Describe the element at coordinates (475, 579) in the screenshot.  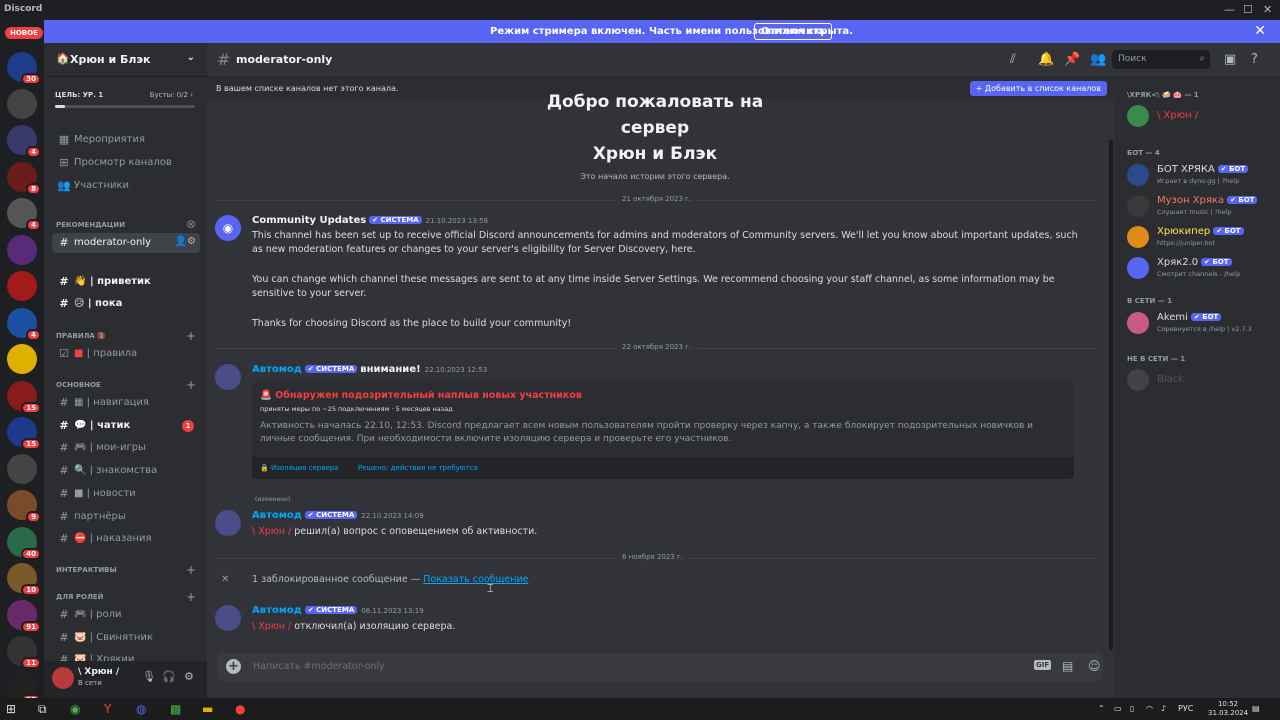
I see `show-message-link: Показать сообщение` at that location.